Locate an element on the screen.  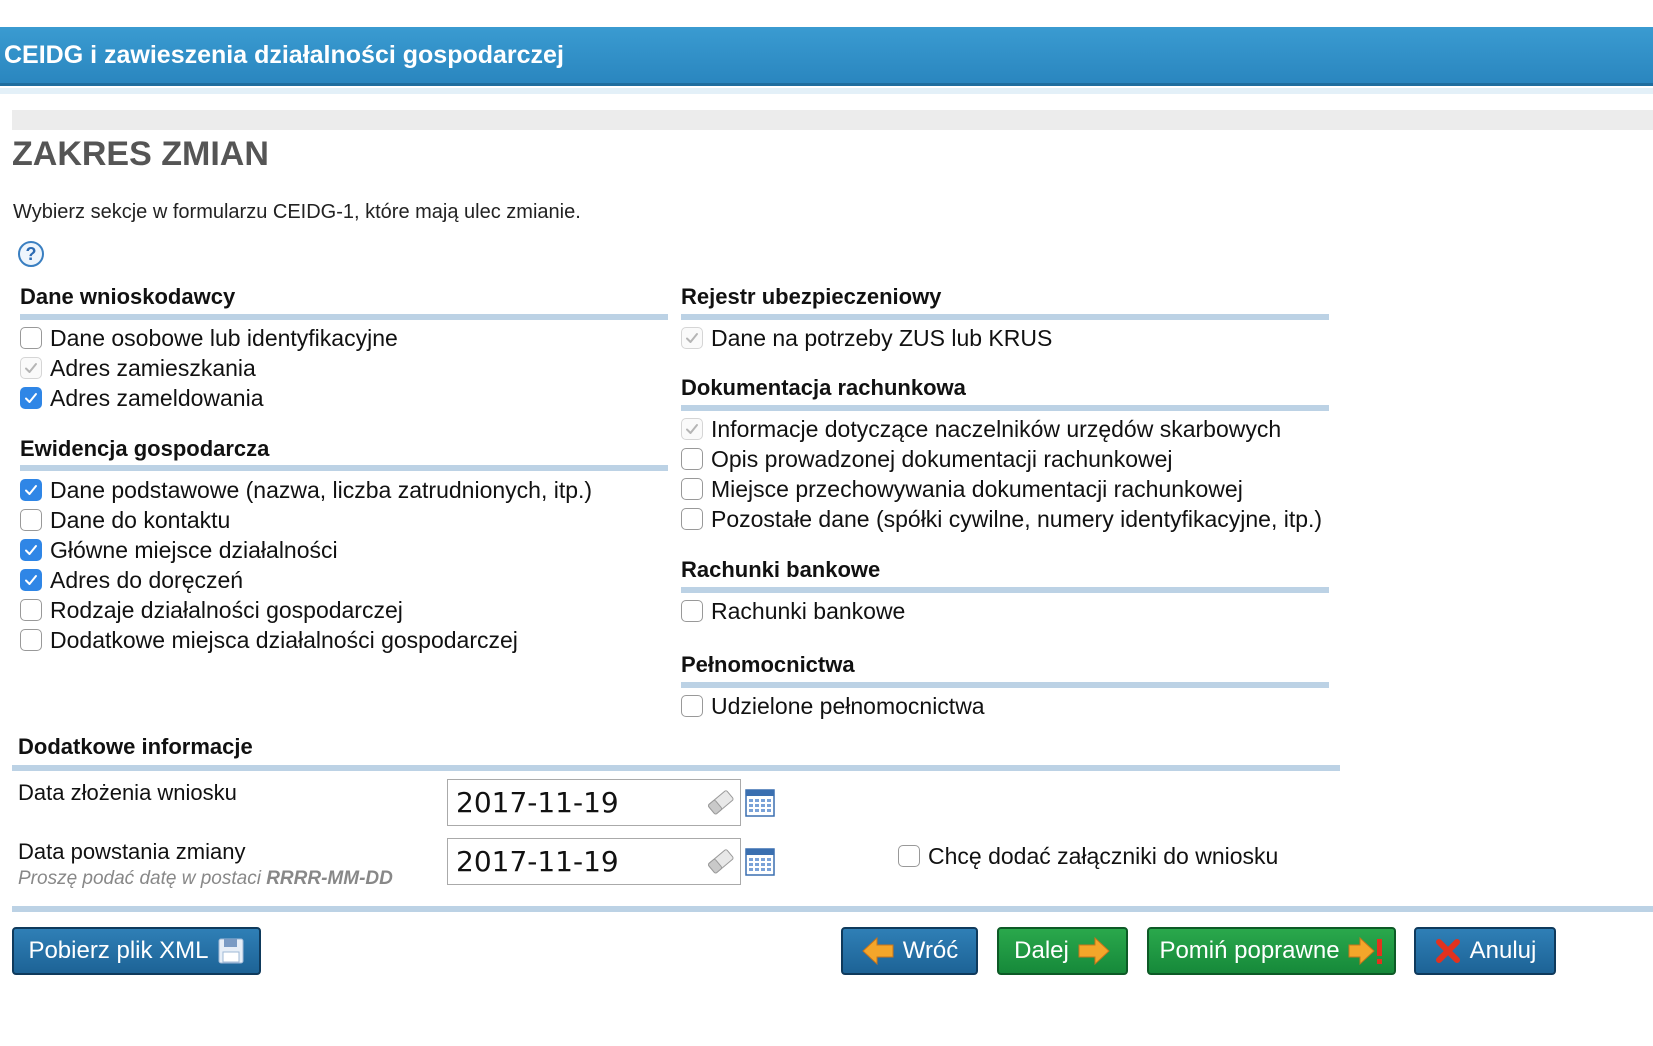
checkbox-option: Dane na potrzeby ZUS lub KRUS is located at coordinates (866, 338).